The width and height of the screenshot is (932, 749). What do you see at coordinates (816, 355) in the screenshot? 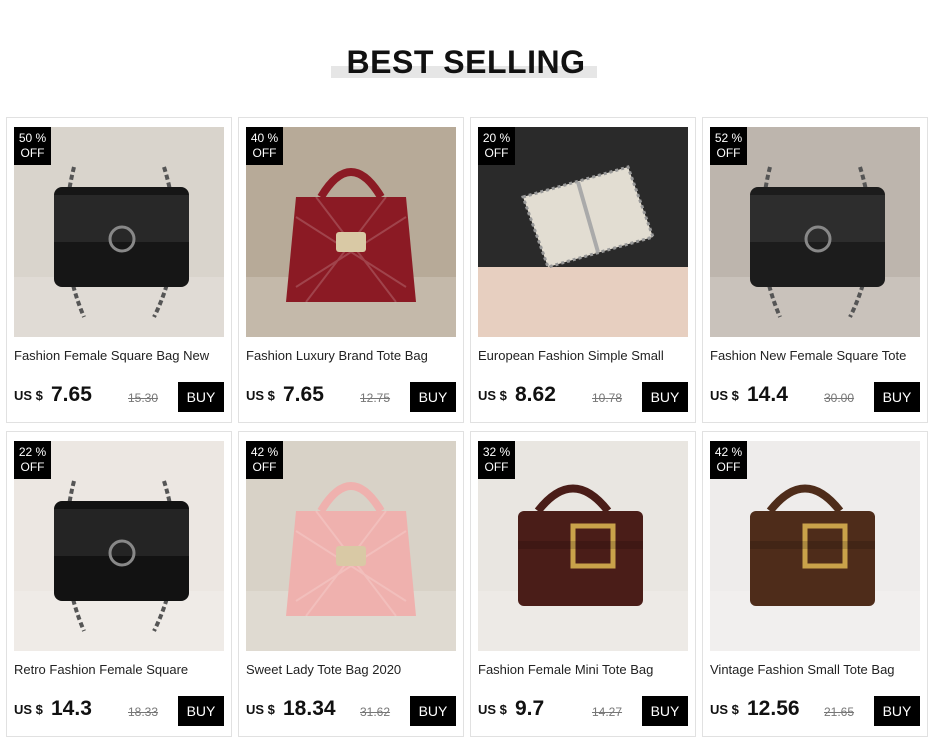
I see `product-name: Fashion New Female Square Tote` at bounding box center [816, 355].